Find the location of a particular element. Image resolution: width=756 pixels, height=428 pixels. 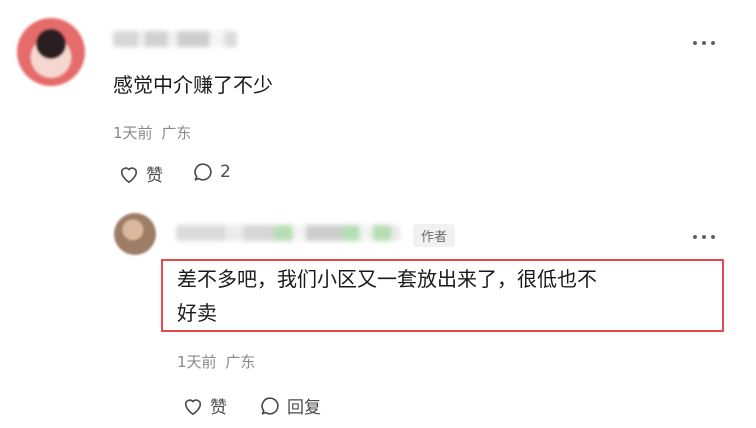

reply-like-button: 赞 is located at coordinates (204, 405).